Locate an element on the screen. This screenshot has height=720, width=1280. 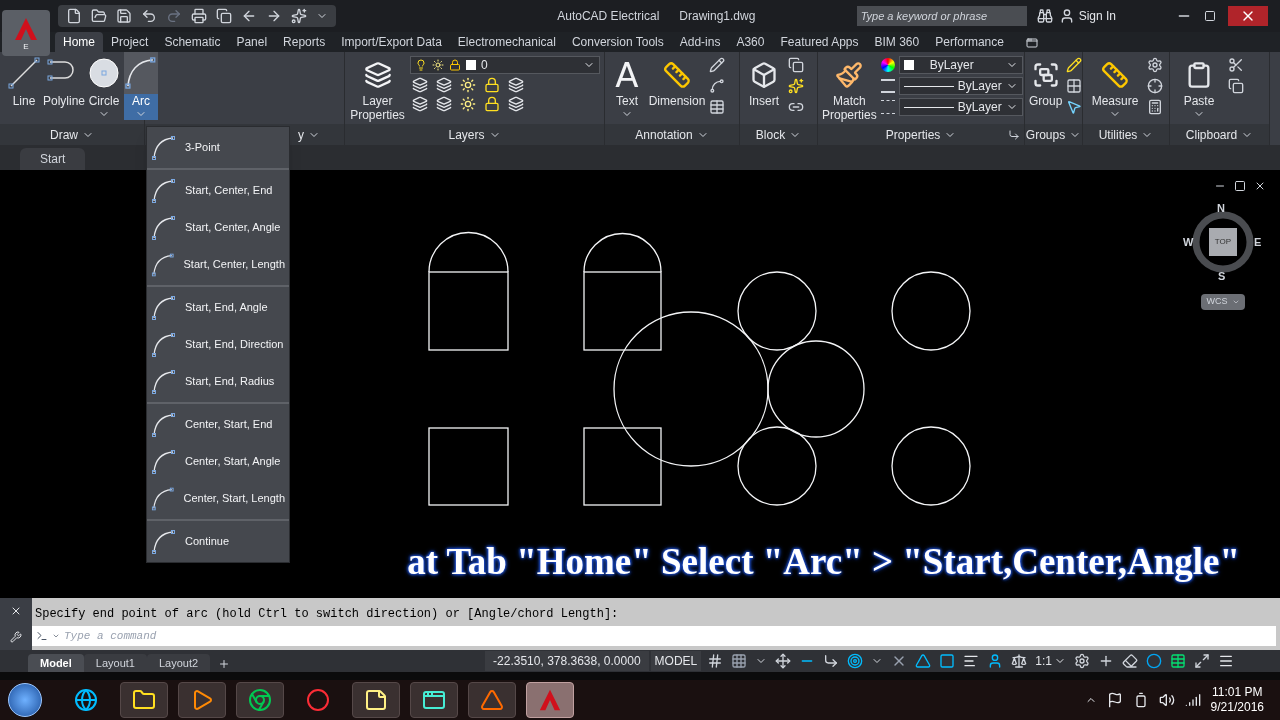
layout-tab: Model is located at coordinates (56, 663).